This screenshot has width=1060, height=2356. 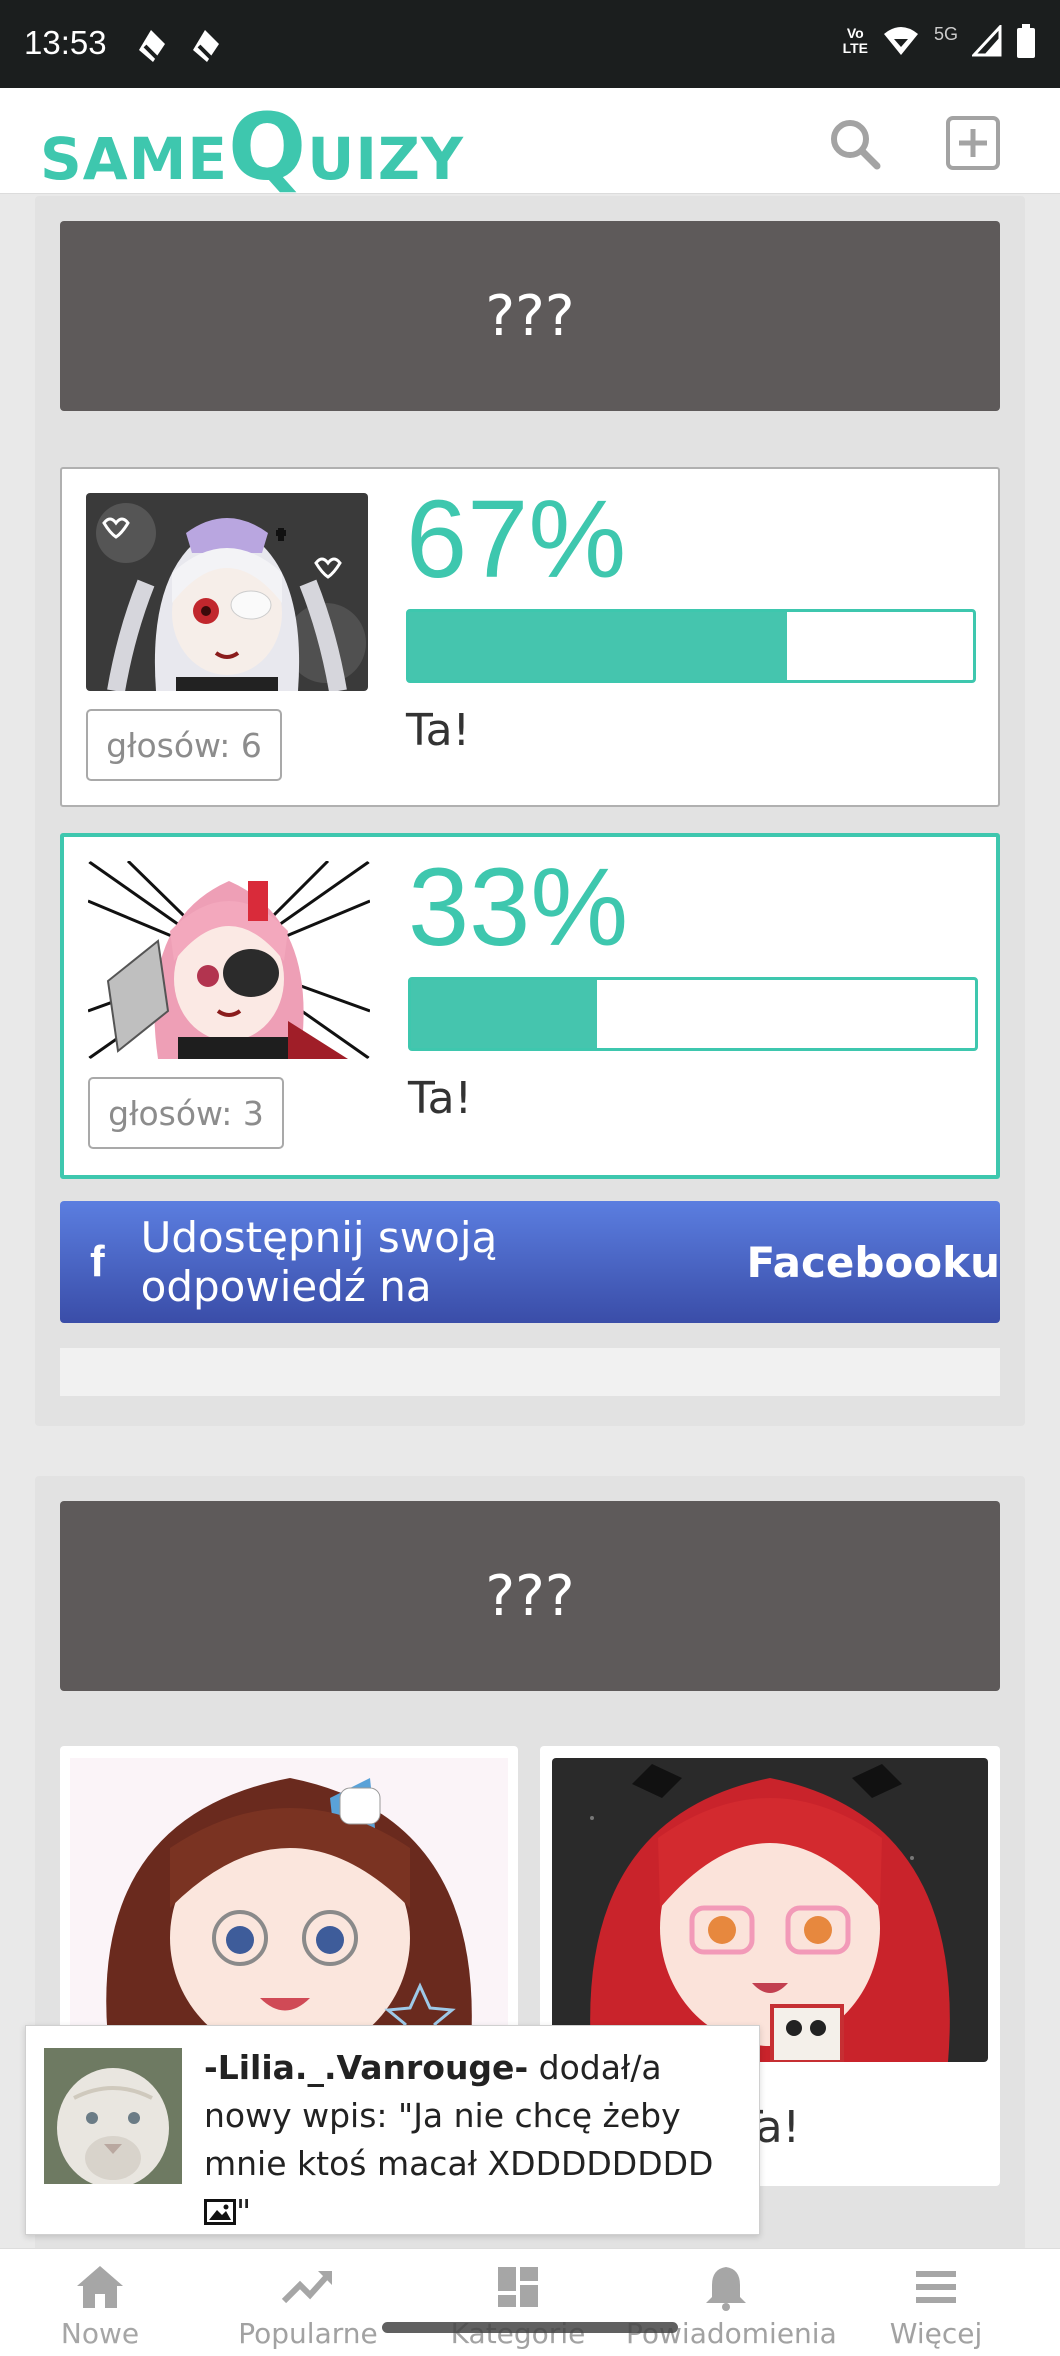 I want to click on battery-icon, so click(x=1026, y=41).